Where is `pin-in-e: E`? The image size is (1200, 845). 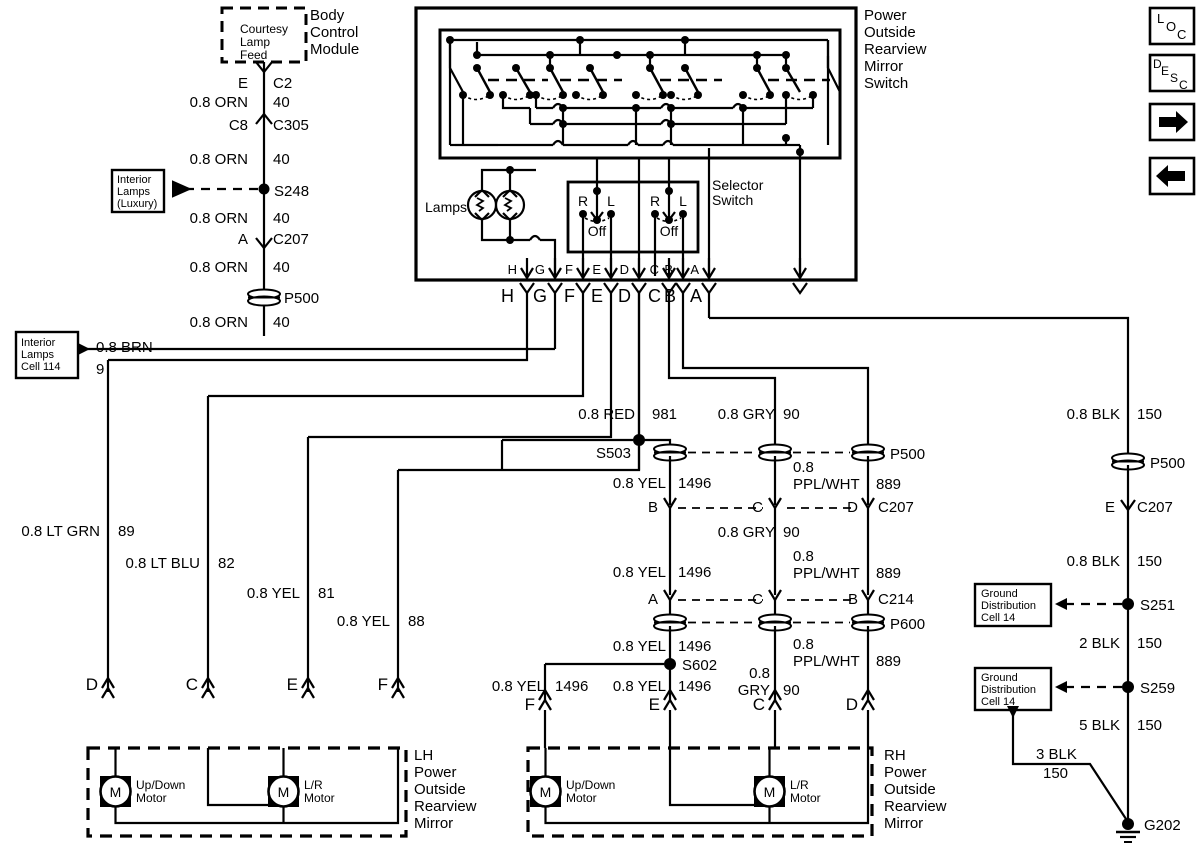
pin-in-e: E is located at coordinates (596, 269).